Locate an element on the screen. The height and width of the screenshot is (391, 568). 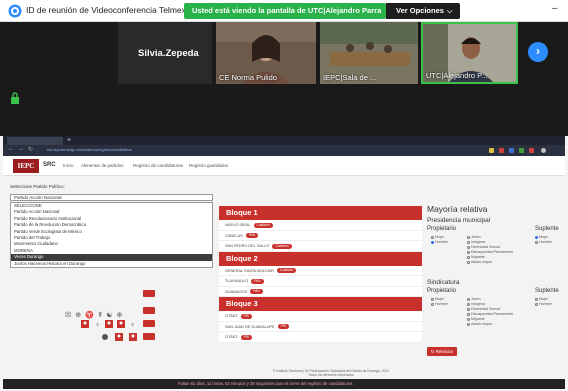
nav-link-alimentar: Alimentar de partidos is located at coordinates (102, 165).